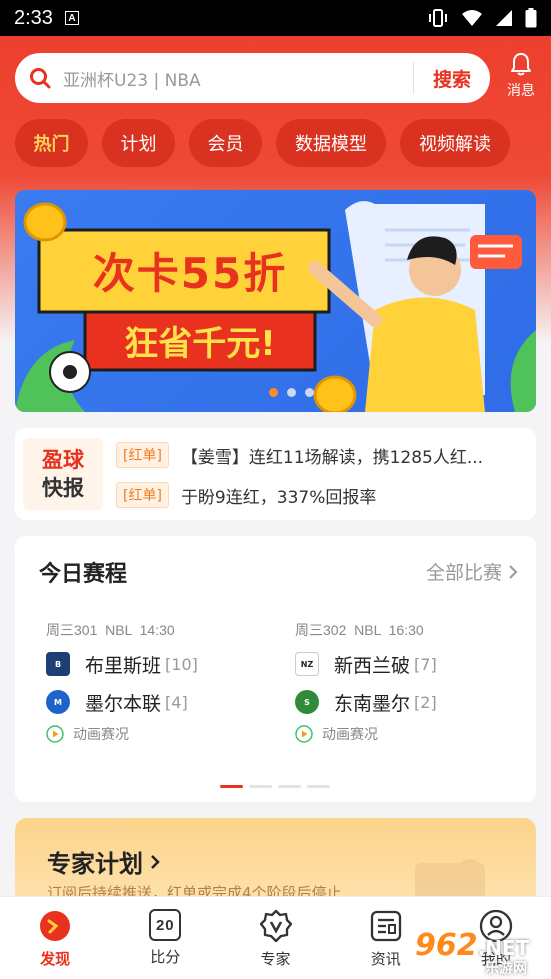 The height and width of the screenshot is (979, 551). What do you see at coordinates (33, 17) in the screenshot?
I see `status-time: 2:33` at bounding box center [33, 17].